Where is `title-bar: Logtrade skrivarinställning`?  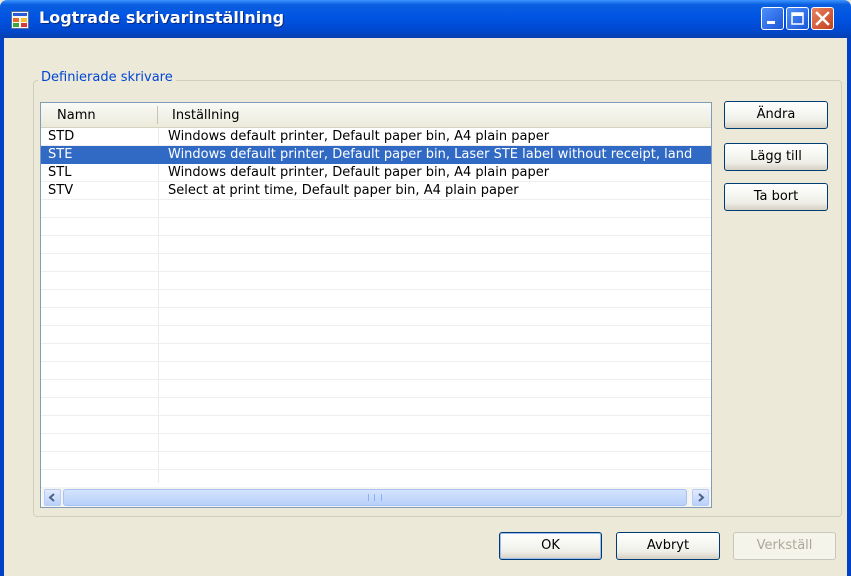
title-bar: Logtrade skrivarinställning is located at coordinates (425, 19).